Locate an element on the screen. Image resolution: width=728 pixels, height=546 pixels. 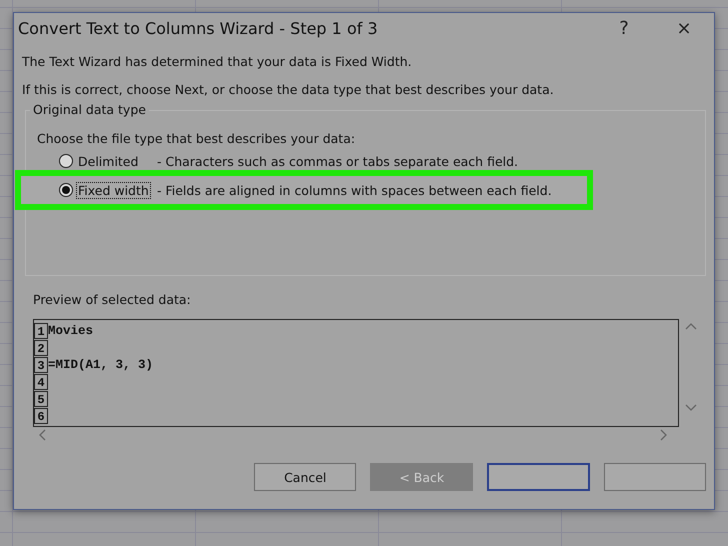
scroll-left-icon is located at coordinates (42, 435).